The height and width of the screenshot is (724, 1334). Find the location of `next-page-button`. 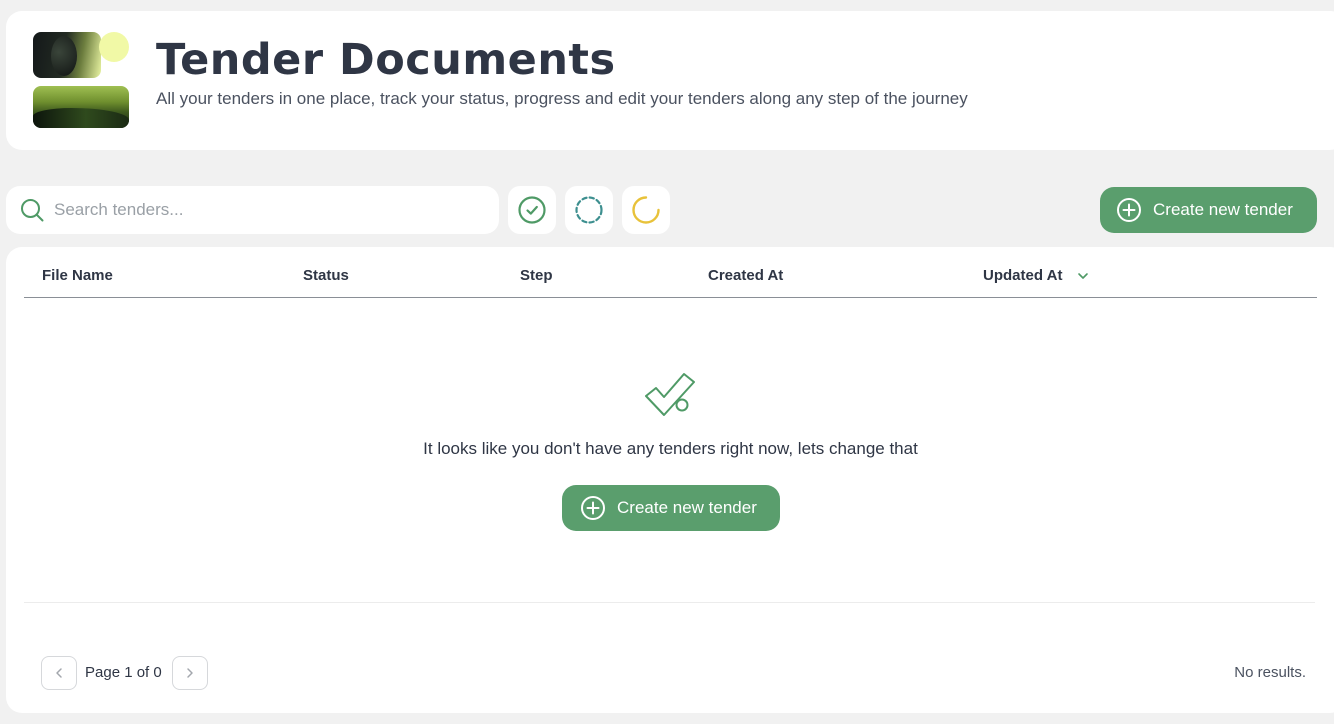

next-page-button is located at coordinates (190, 673).